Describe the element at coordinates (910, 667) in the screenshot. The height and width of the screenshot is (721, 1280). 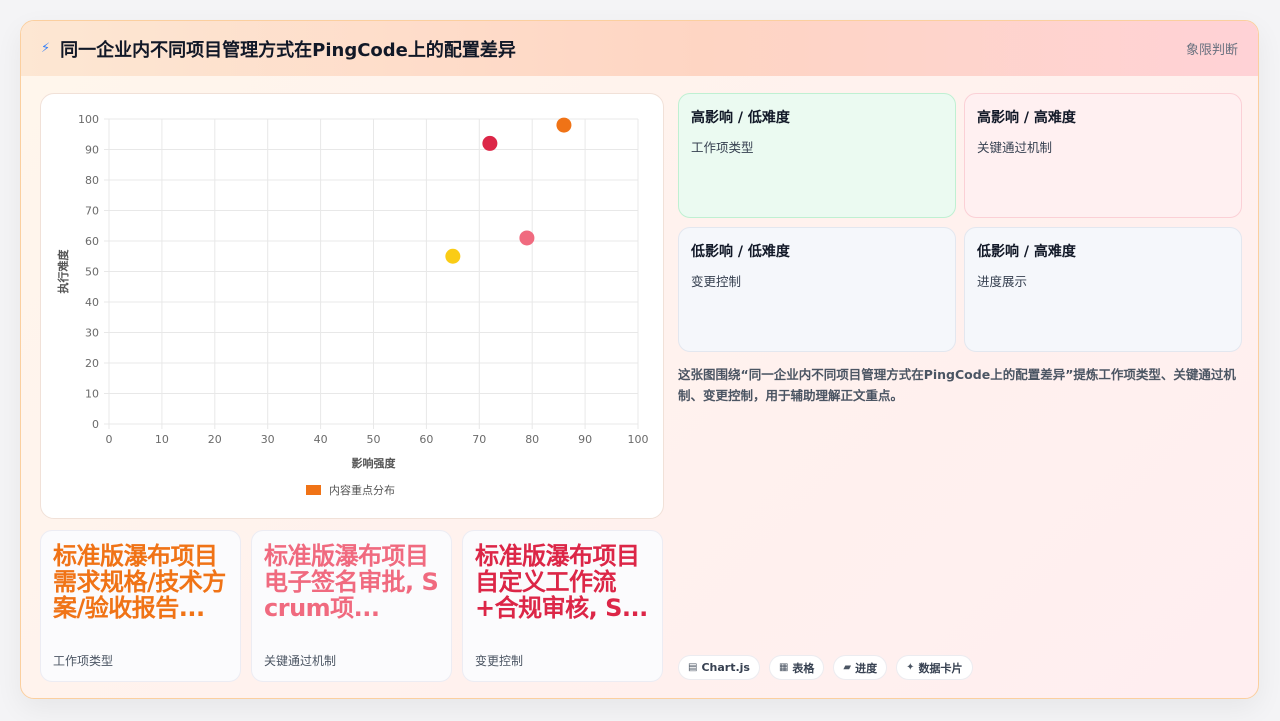
I see `sparkle-icon: ✦` at that location.